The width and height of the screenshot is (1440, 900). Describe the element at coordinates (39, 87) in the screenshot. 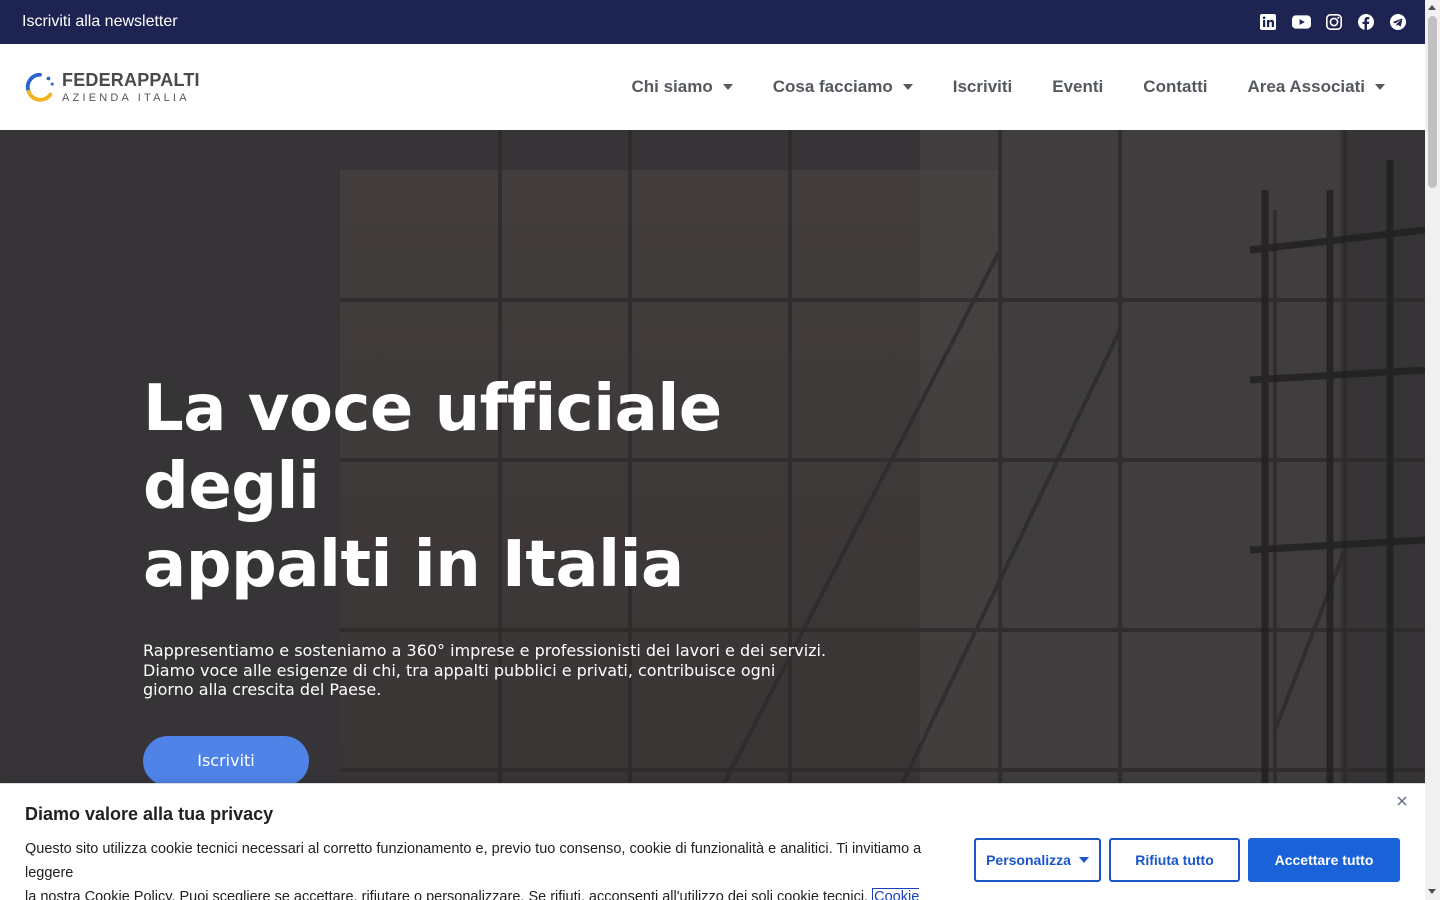

I see `logo-icon` at that location.